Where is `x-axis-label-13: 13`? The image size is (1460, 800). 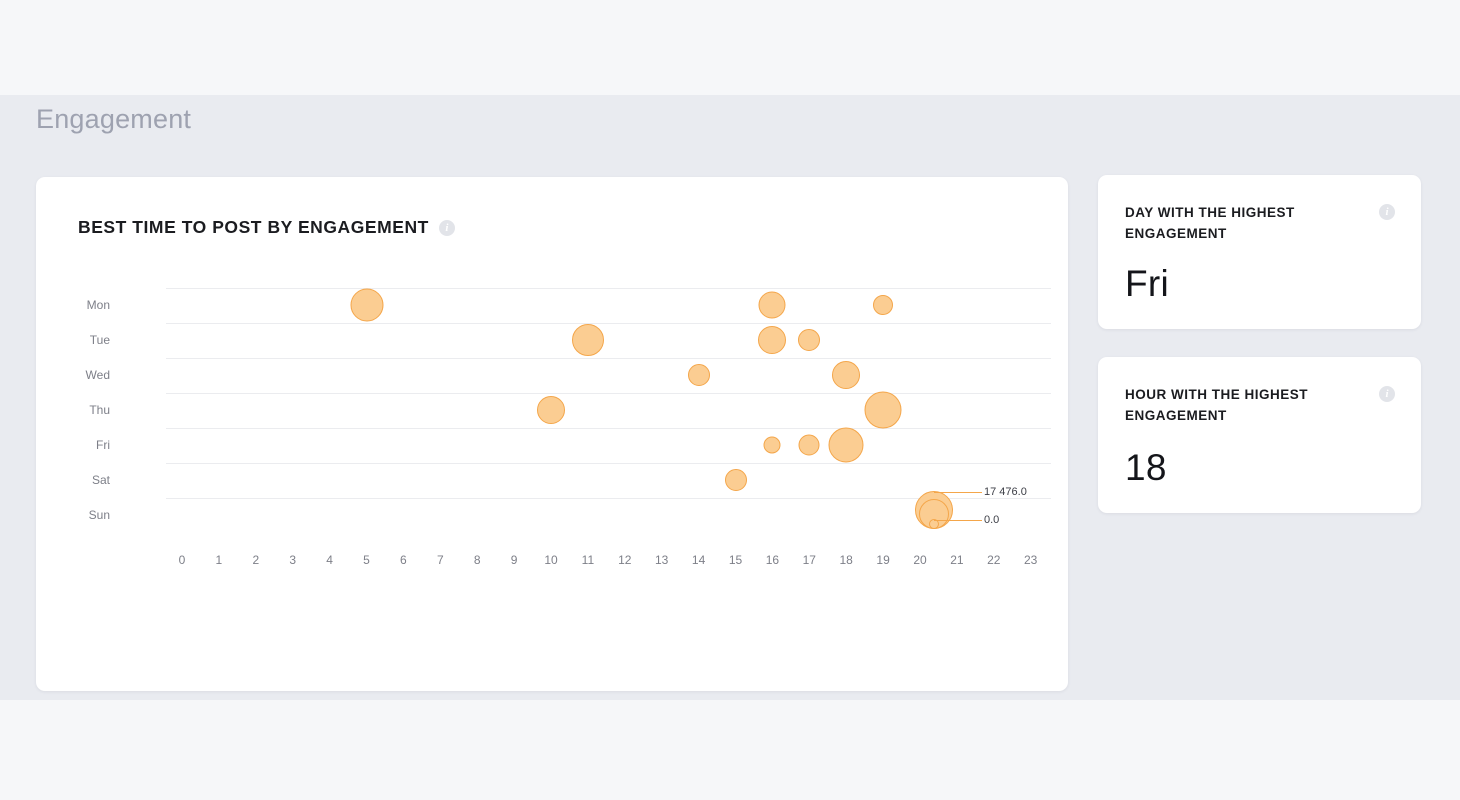 x-axis-label-13: 13 is located at coordinates (662, 560).